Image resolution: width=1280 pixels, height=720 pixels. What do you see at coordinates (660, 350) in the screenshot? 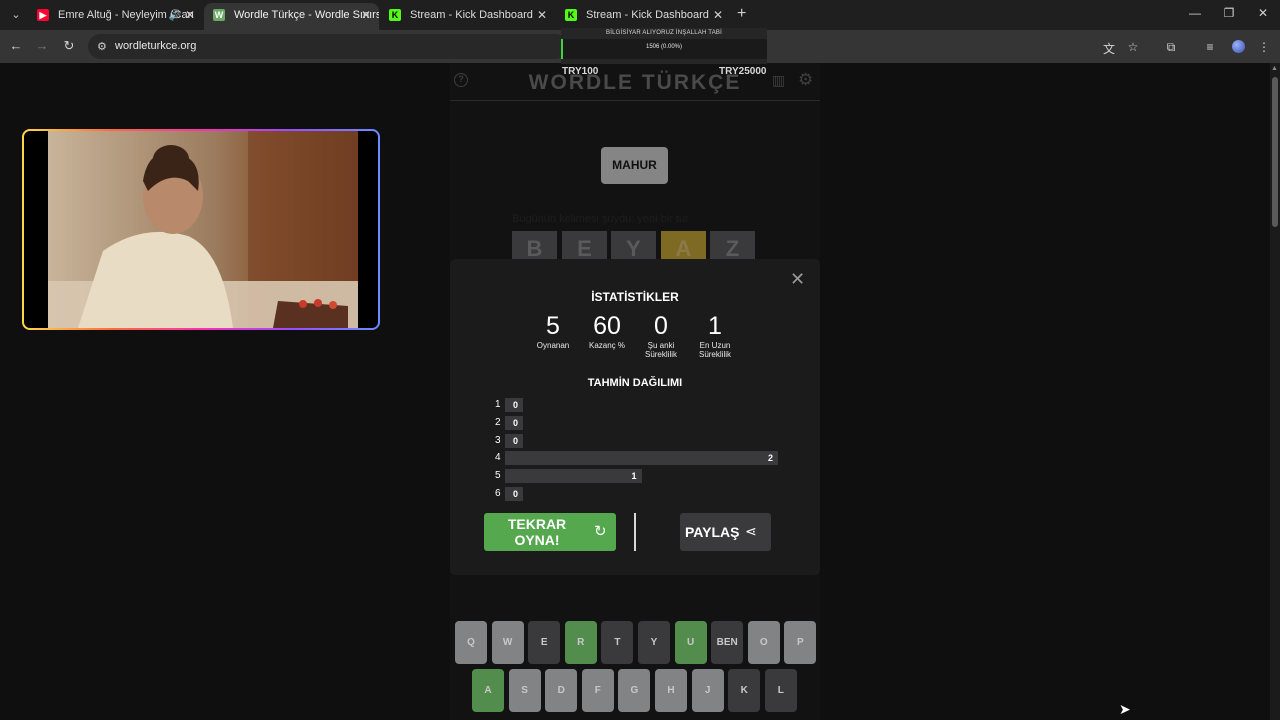
I see `stat-label: Şu anki Süreklilik` at bounding box center [660, 350].